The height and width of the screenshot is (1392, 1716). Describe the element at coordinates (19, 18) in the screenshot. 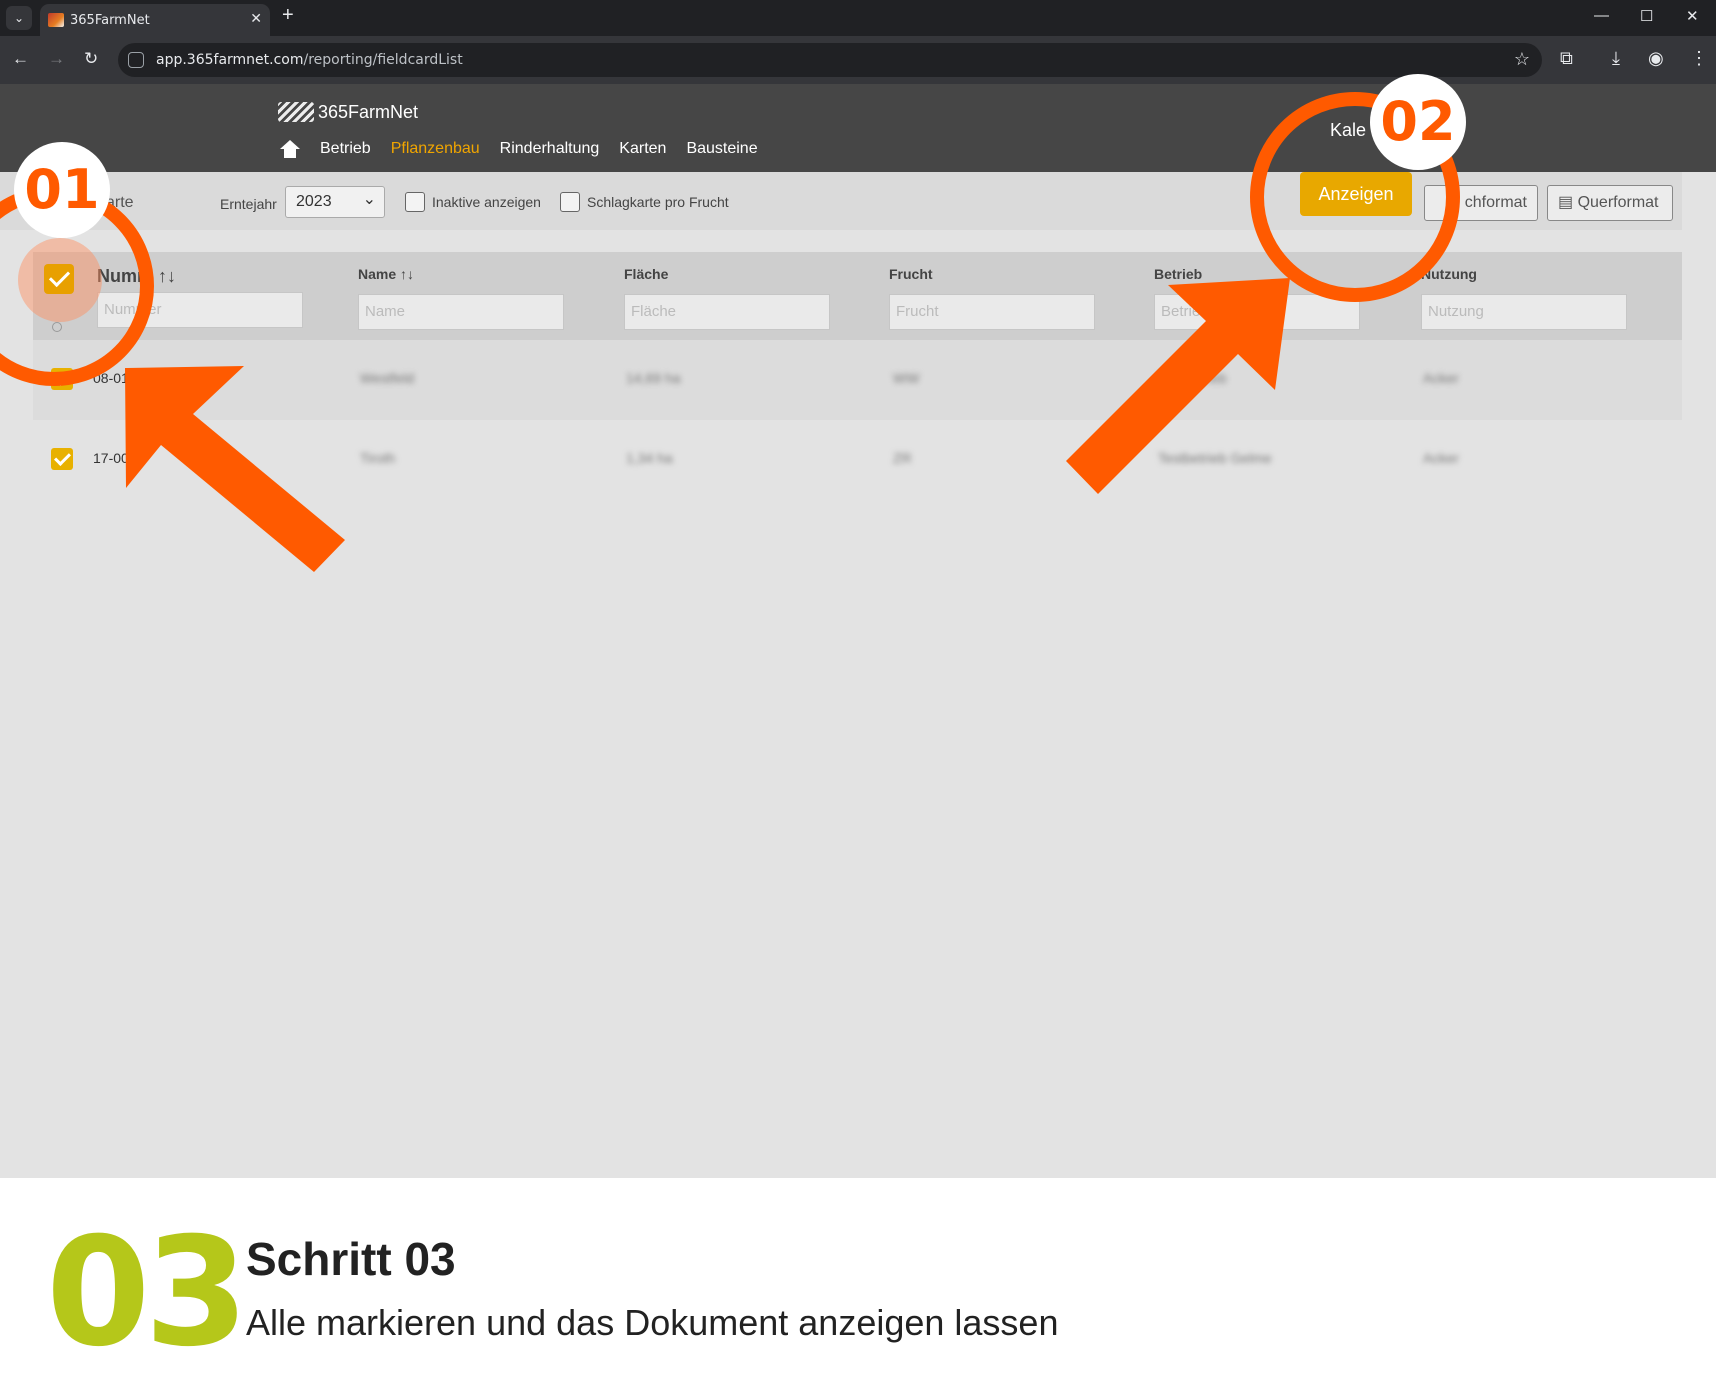

I see `tab-search-menu-icon: ⌄` at that location.